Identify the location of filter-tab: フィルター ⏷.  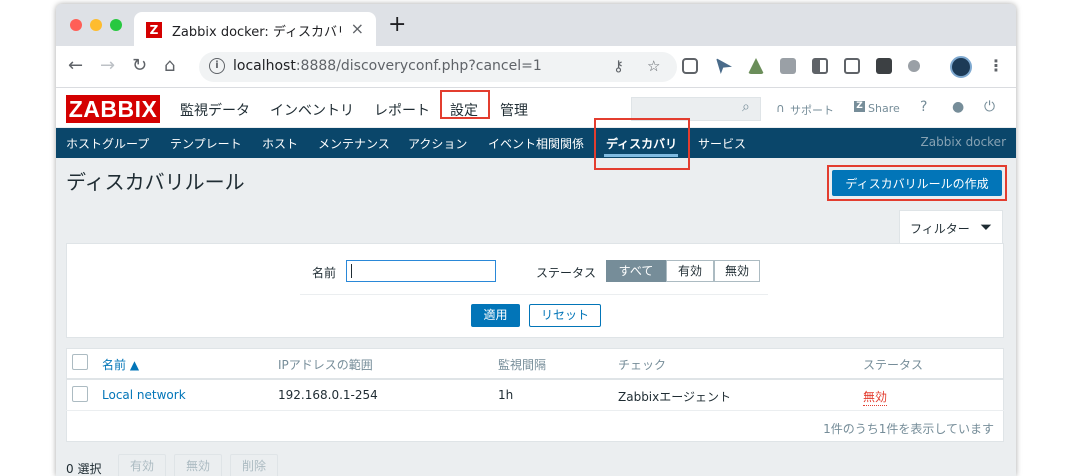
(951, 227).